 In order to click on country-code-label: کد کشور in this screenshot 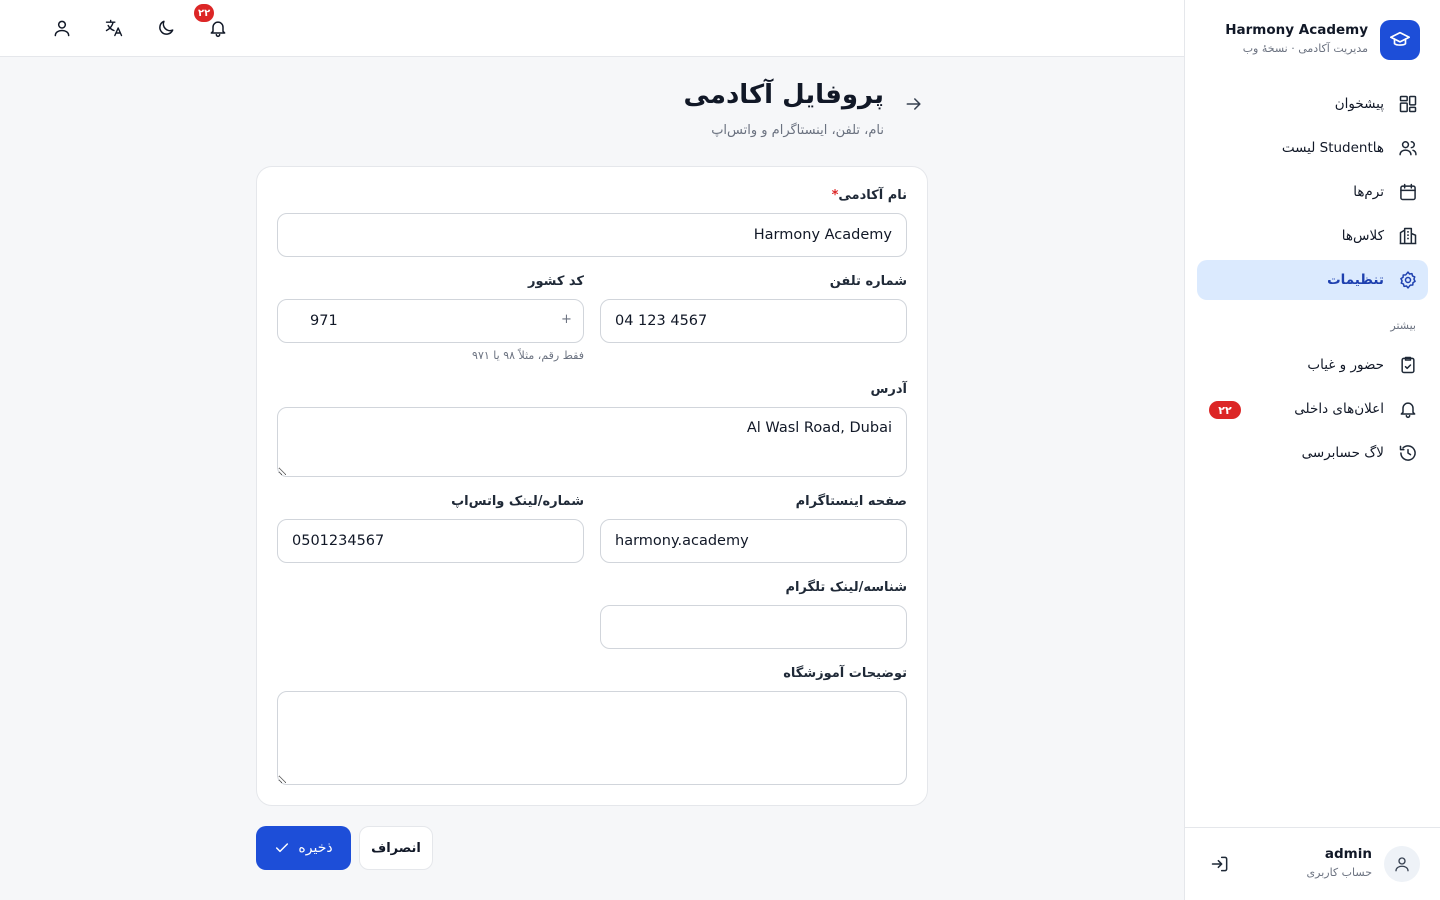, I will do `click(555, 281)`.